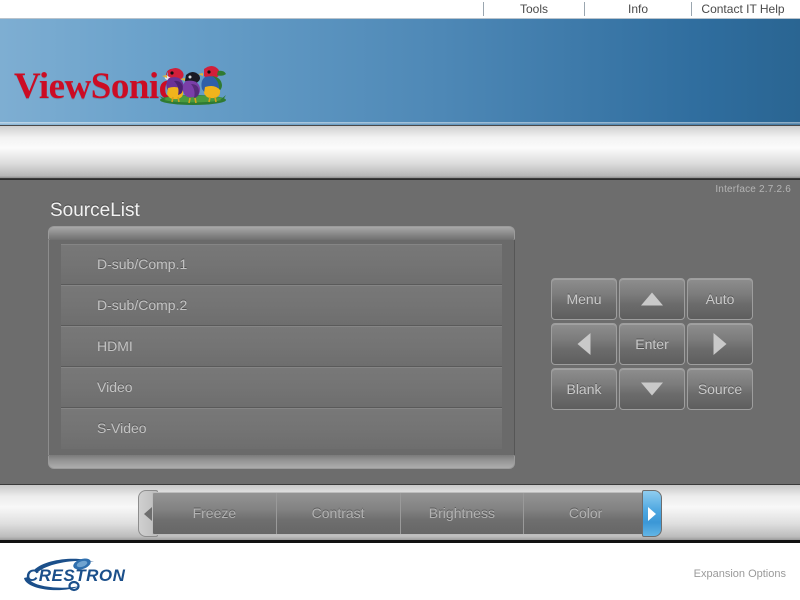 This screenshot has height=600, width=800. Describe the element at coordinates (463, 513) in the screenshot. I see `carousel-item-brightness: Brightness` at that location.